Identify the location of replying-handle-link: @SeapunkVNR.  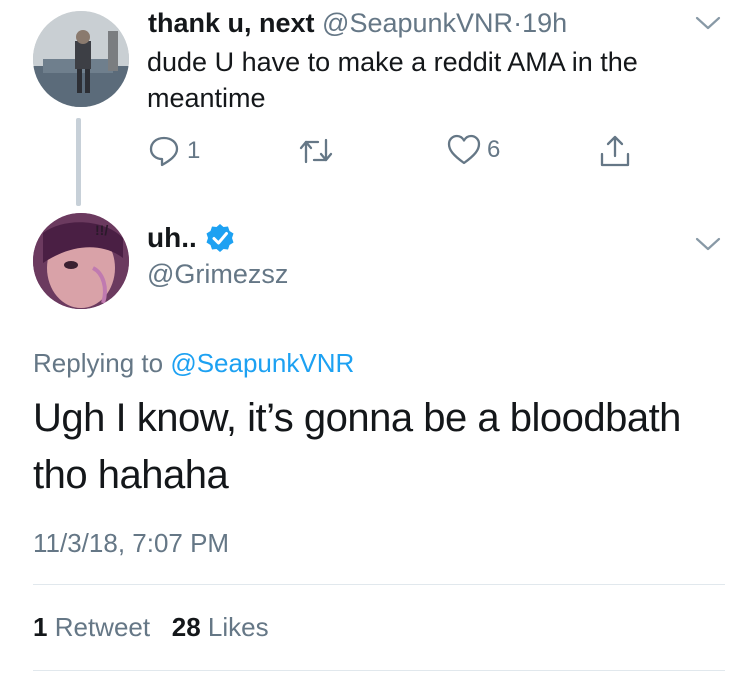
(262, 363).